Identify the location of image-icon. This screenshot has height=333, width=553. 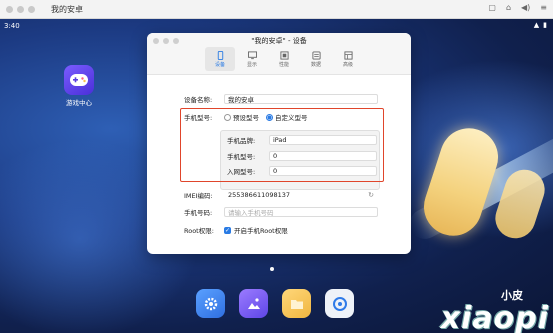
(253, 303).